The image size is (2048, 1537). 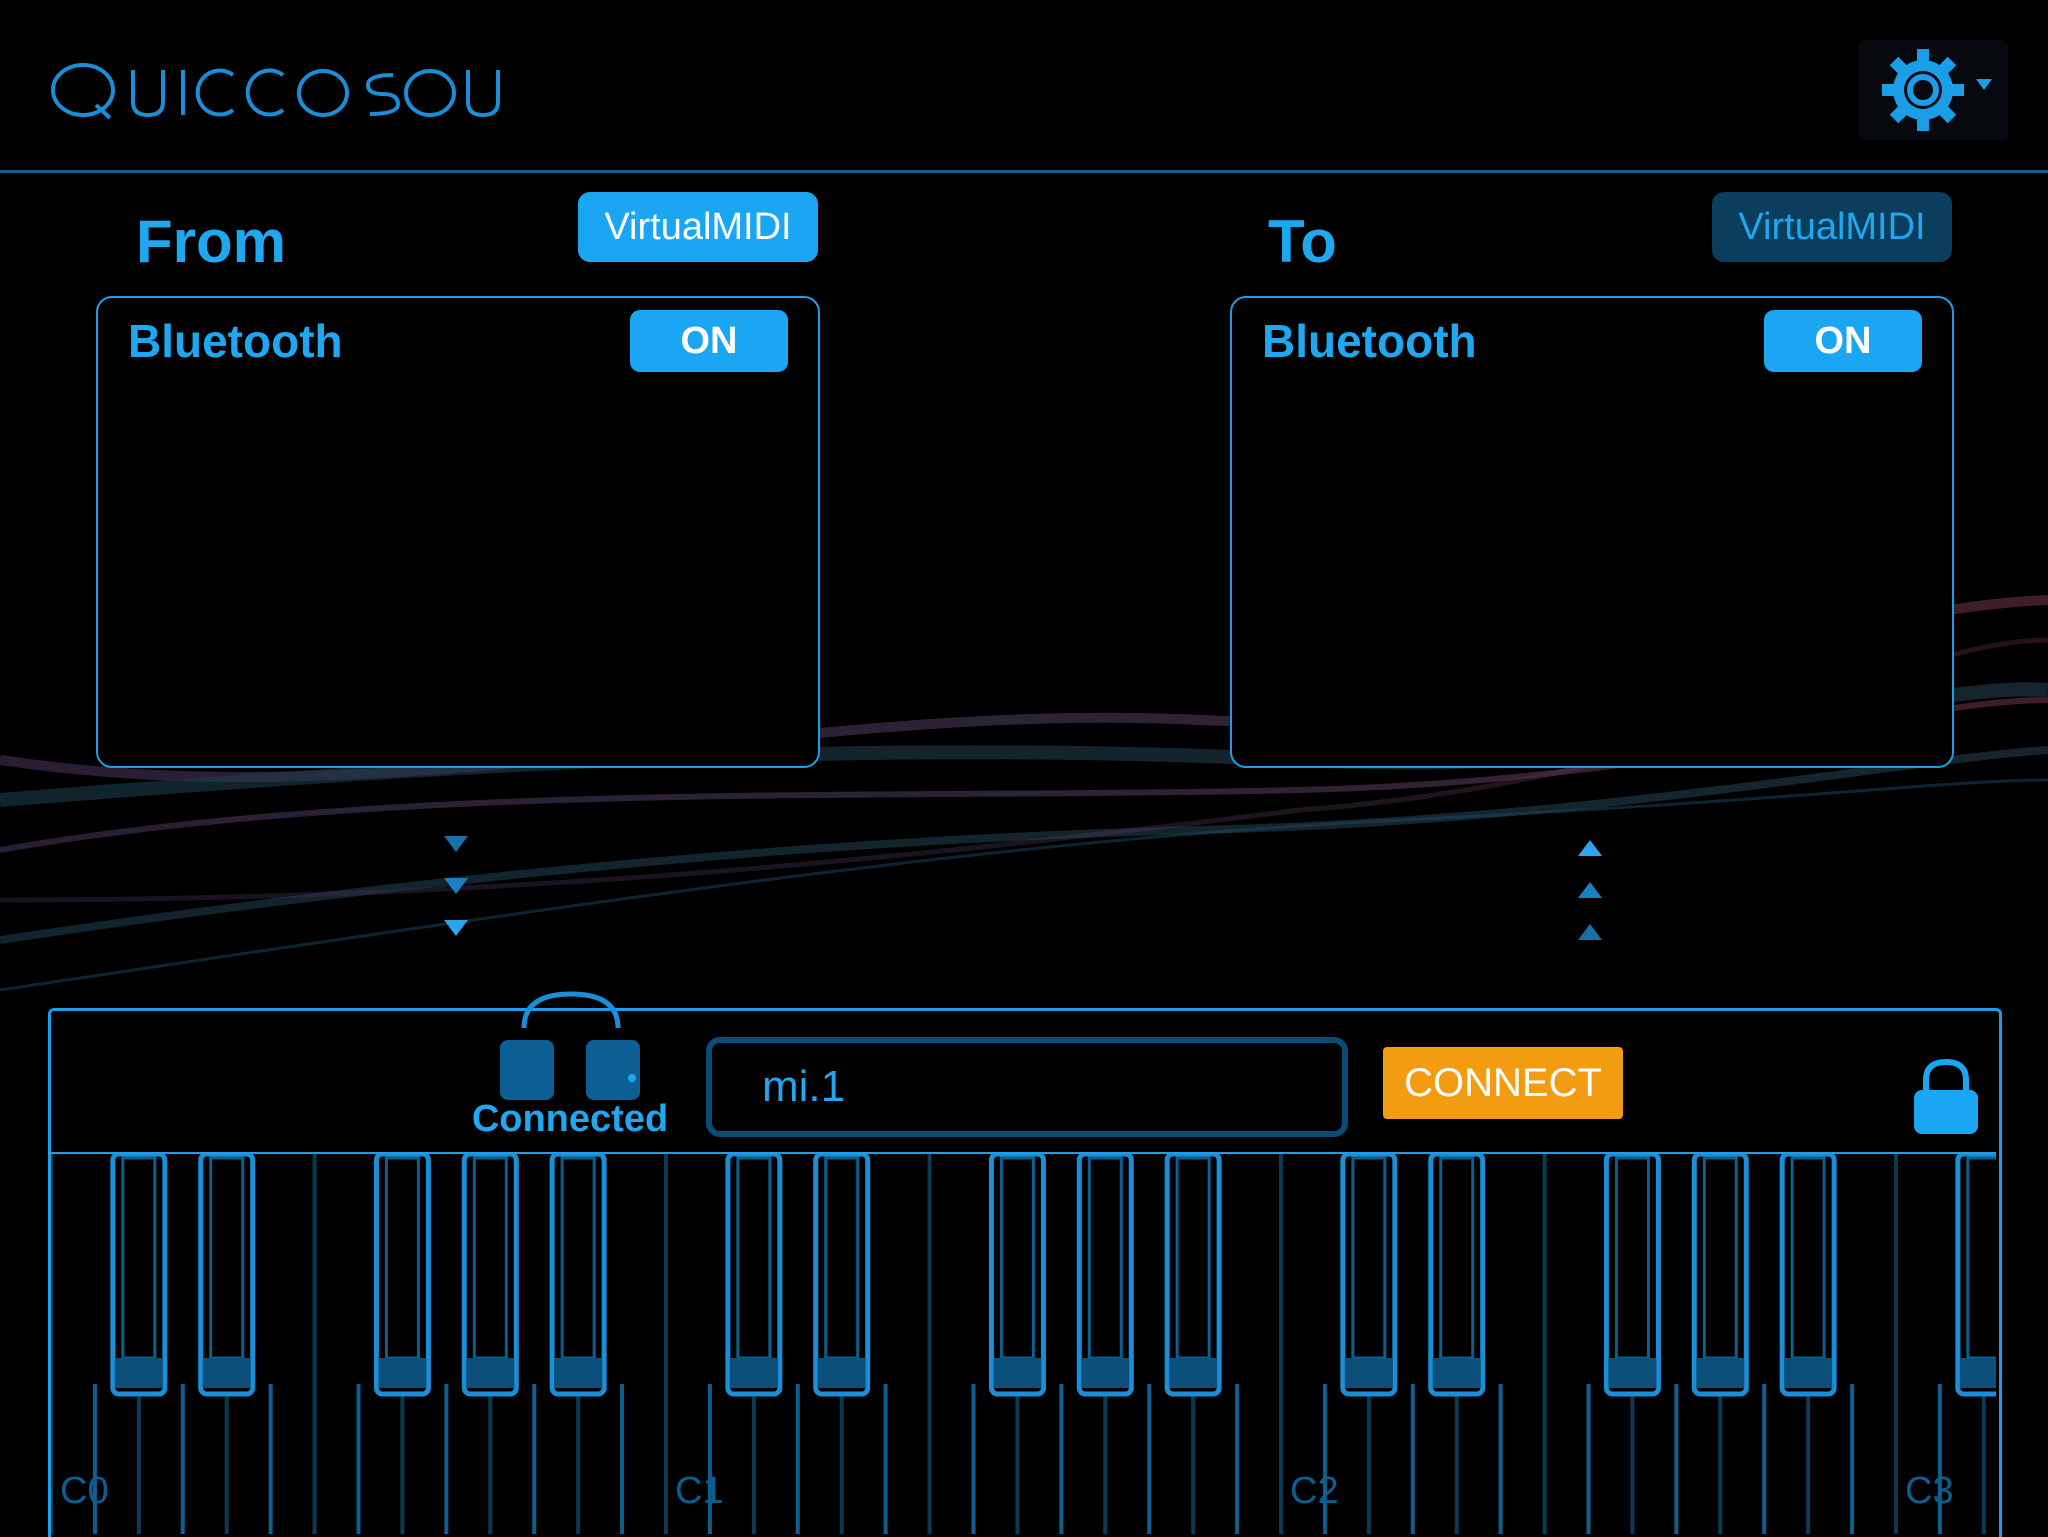 I want to click on device-name-value: mi.1, so click(x=804, y=1086).